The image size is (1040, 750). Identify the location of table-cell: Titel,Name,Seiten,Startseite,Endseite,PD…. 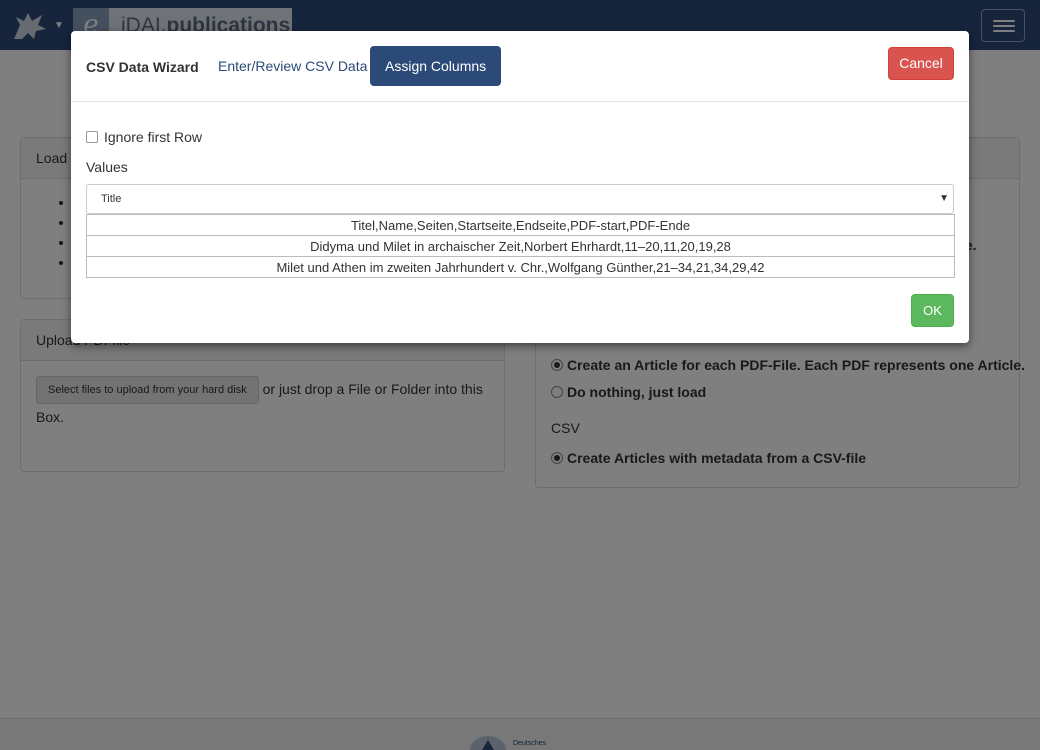
(520, 225).